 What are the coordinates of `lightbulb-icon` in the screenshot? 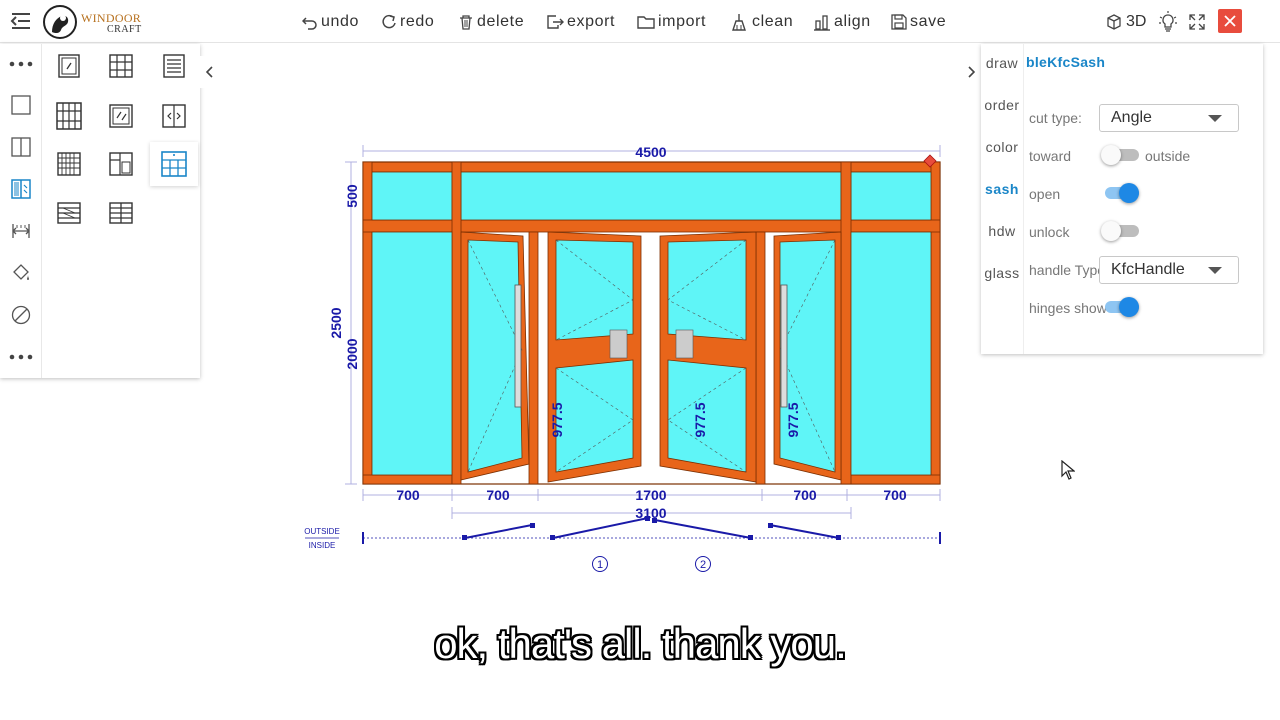 It's located at (1168, 21).